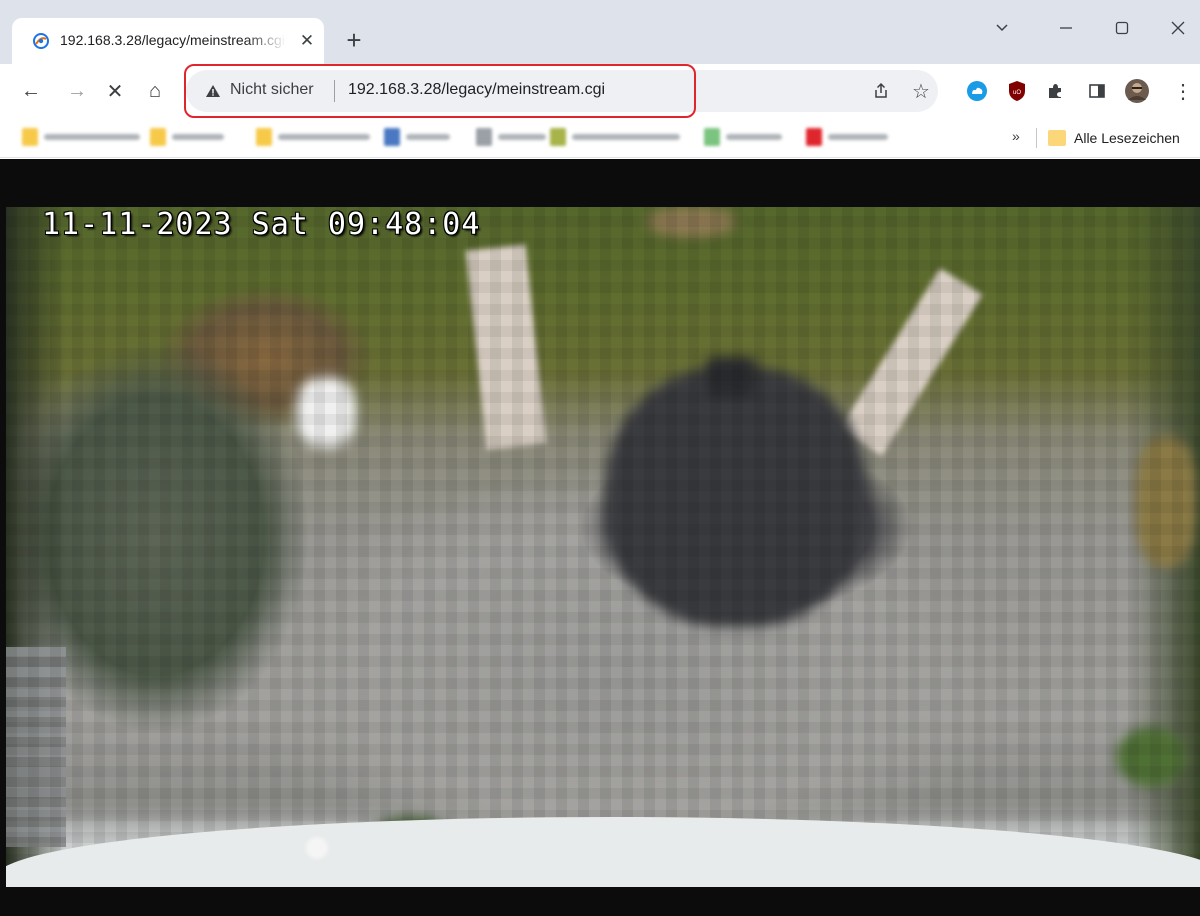 This screenshot has height=916, width=1200. I want to click on minimize-button, so click(1066, 28).